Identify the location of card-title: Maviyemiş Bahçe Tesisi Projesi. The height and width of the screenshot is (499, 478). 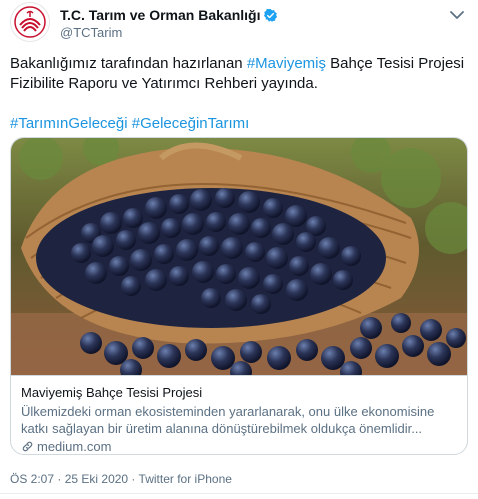
(239, 392).